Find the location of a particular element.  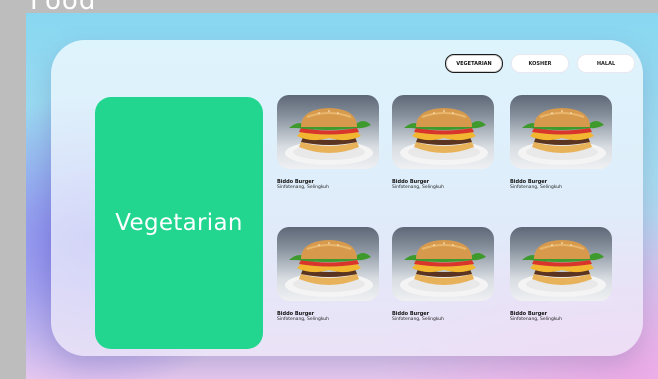

filter-chip-vegetarian: VEGETARIAN is located at coordinates (474, 63).